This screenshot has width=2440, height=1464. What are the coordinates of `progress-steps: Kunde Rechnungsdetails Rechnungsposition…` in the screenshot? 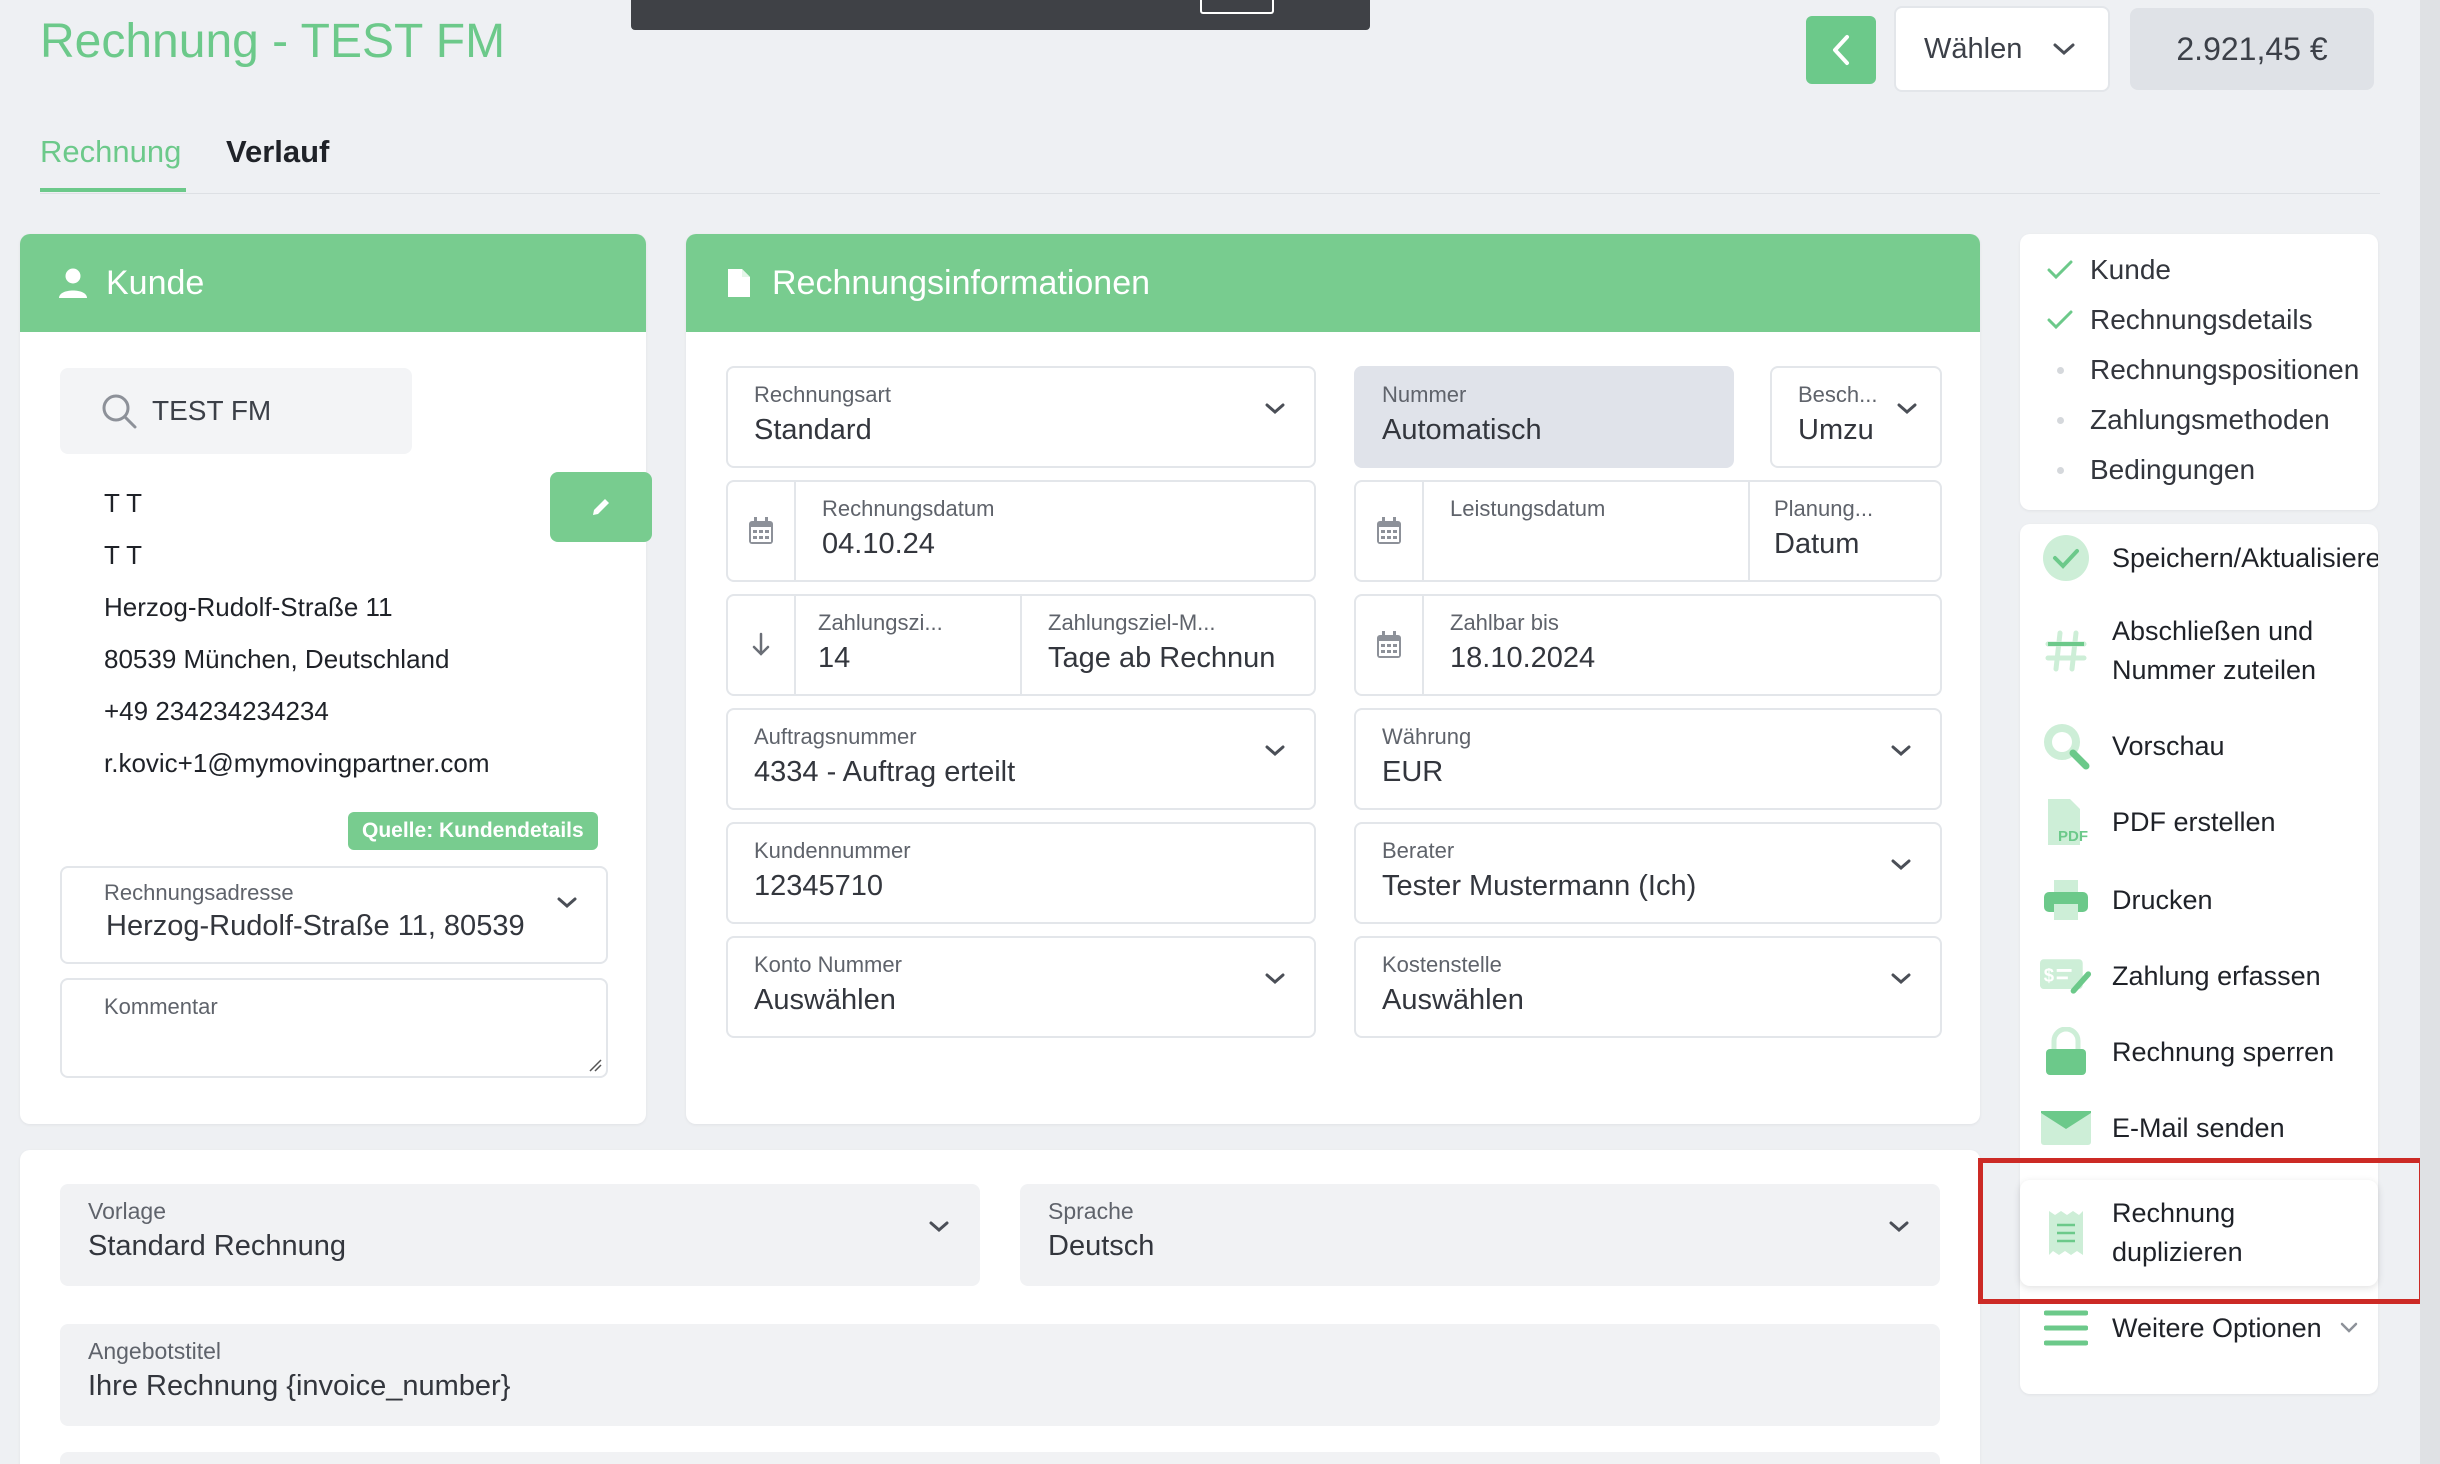 It's located at (2199, 372).